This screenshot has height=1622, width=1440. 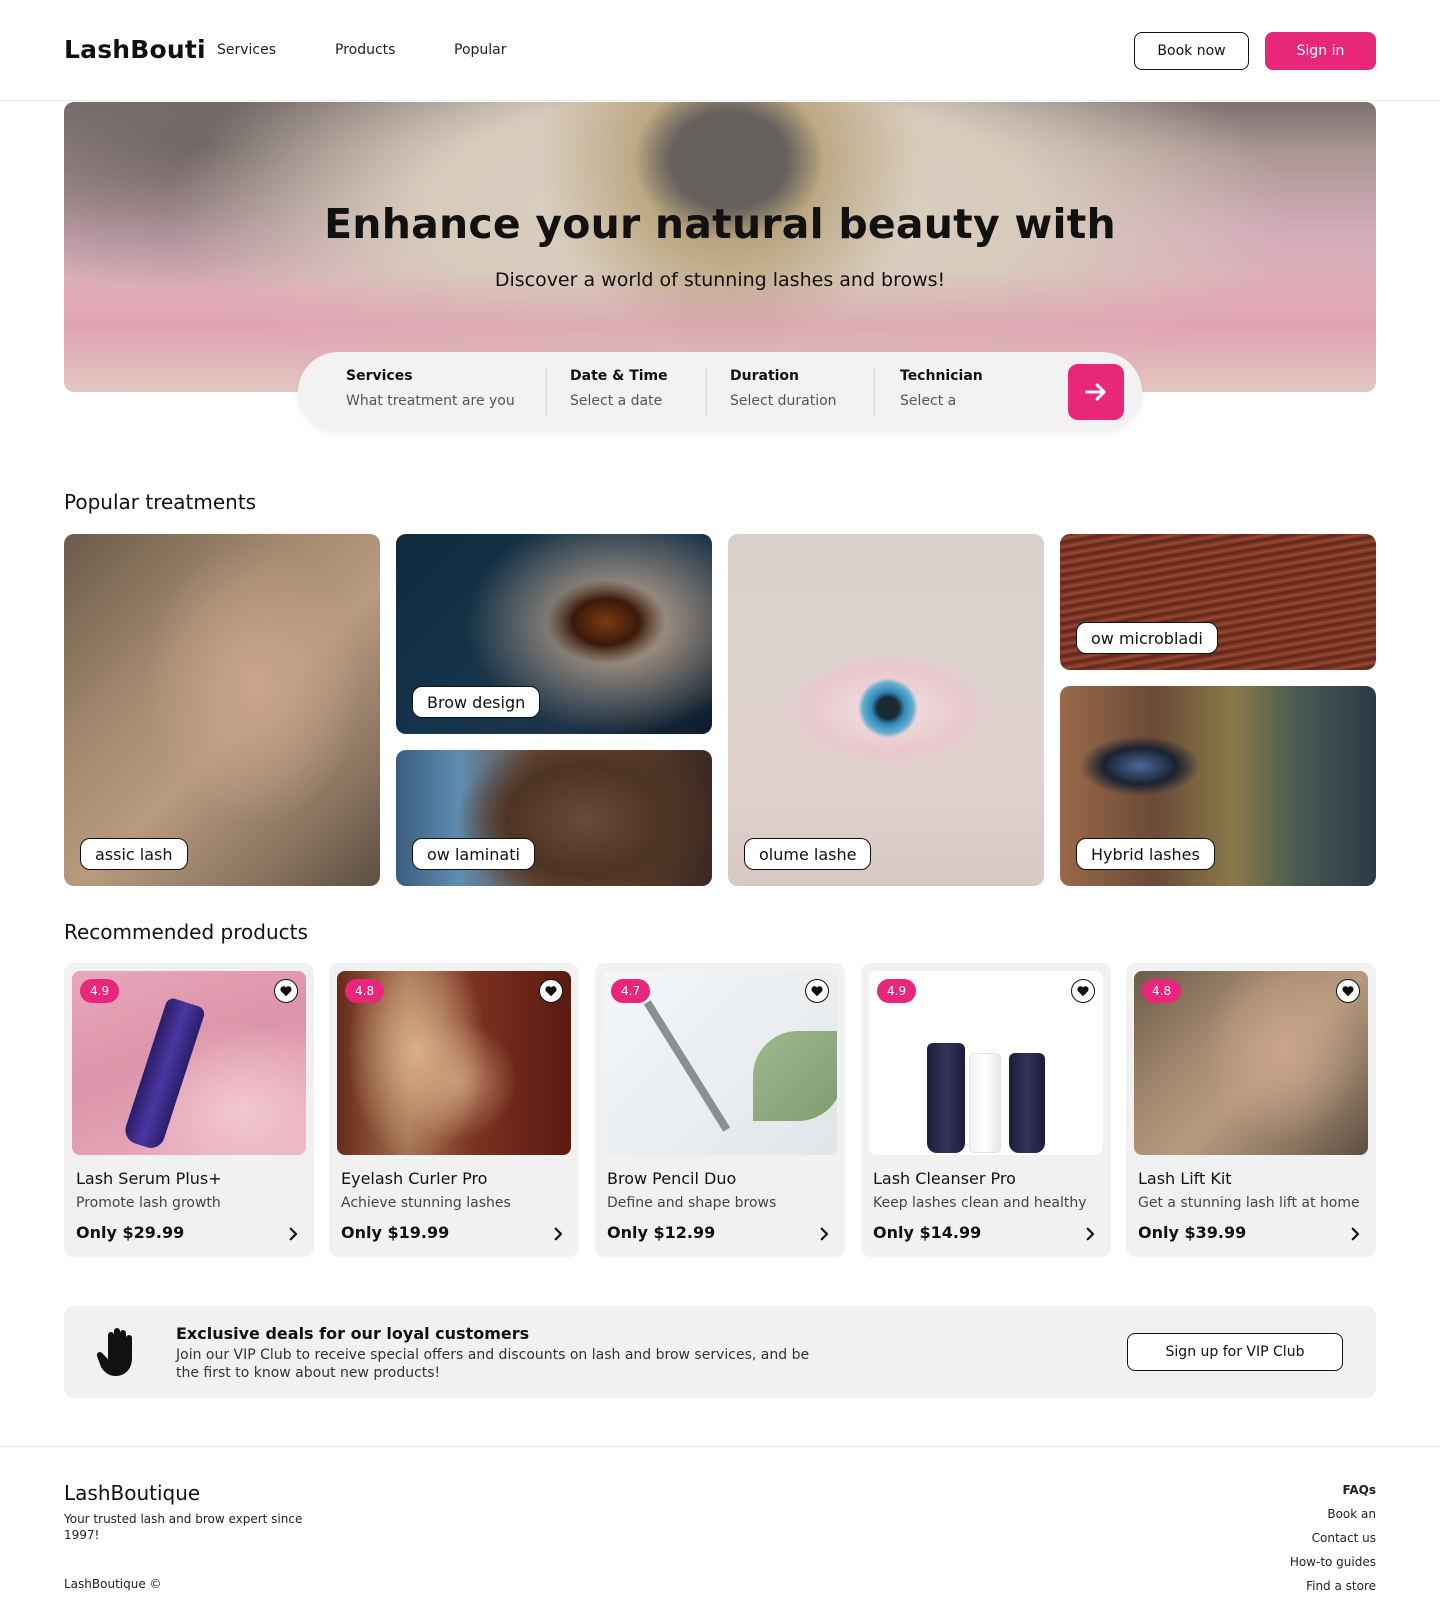 What do you see at coordinates (430, 388) in the screenshot?
I see `search-field-services: Services What treatment are you` at bounding box center [430, 388].